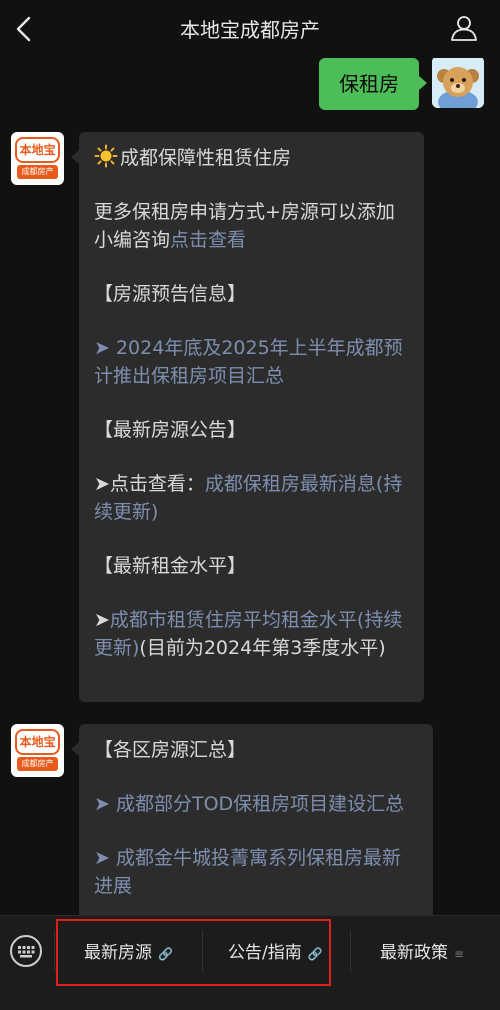  What do you see at coordinates (170, 566) in the screenshot?
I see `section-heading: 【最新租金水平】` at bounding box center [170, 566].